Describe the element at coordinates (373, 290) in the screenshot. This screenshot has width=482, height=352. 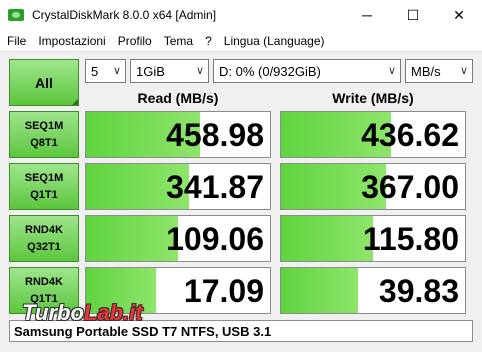
I see `write-result-cell: 39.83` at that location.